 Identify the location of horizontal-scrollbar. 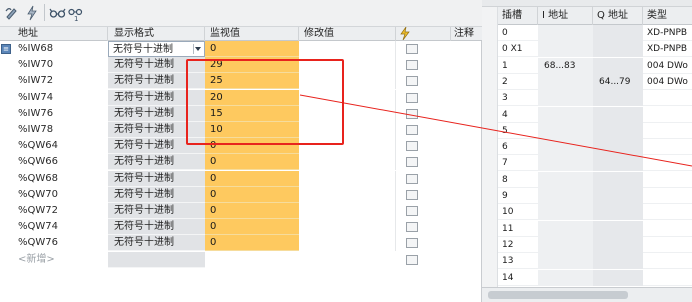
(587, 294).